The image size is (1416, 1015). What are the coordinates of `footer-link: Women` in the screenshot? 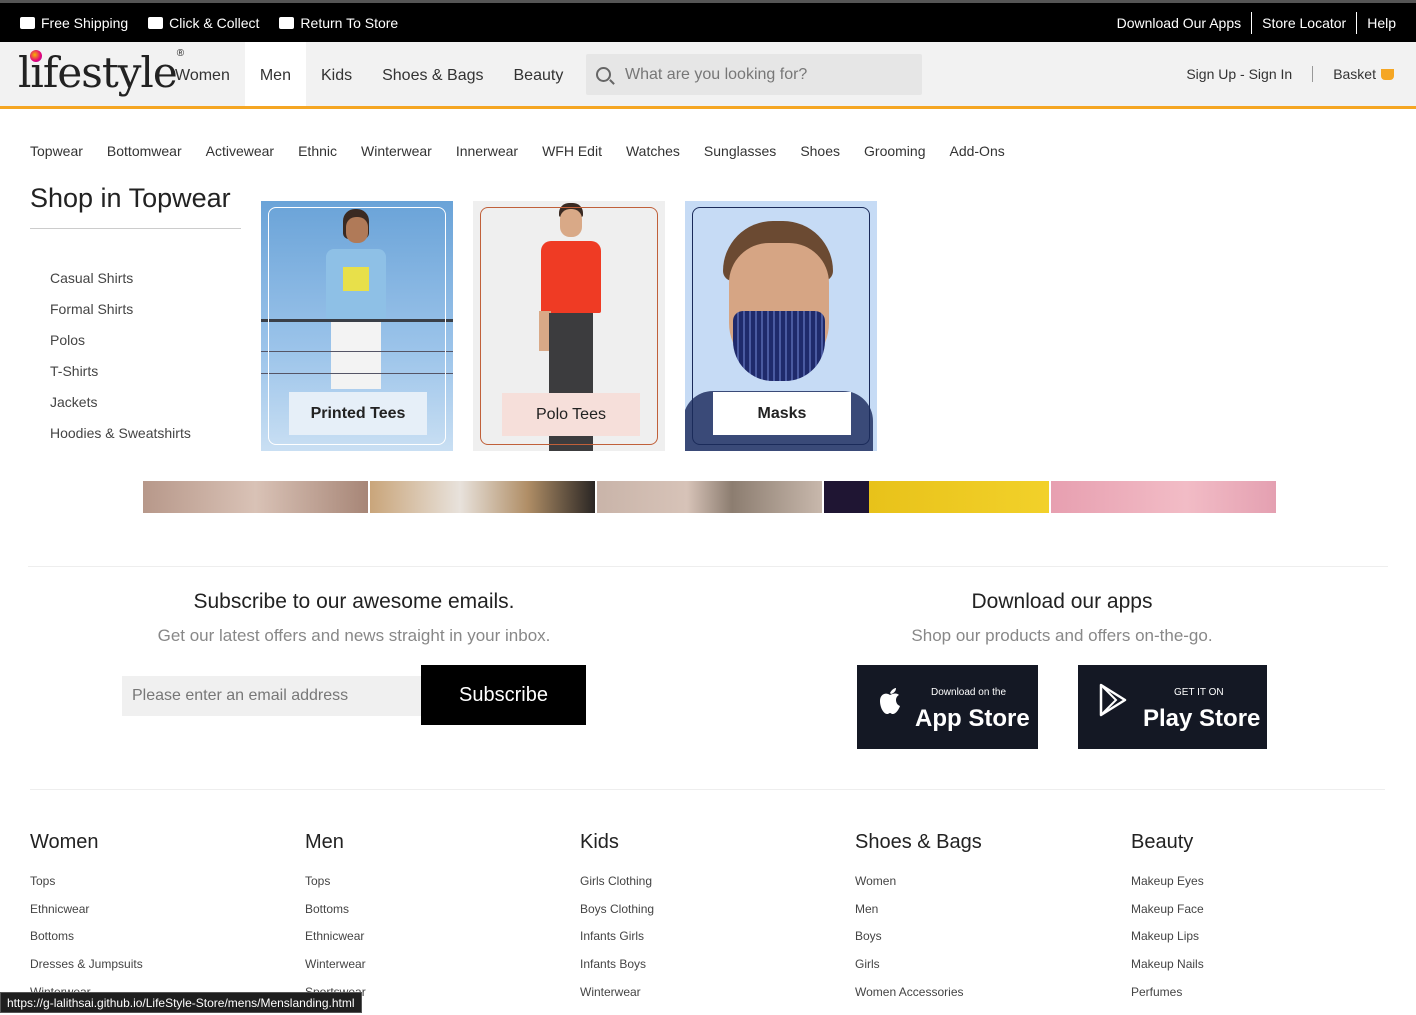 It's located at (918, 888).